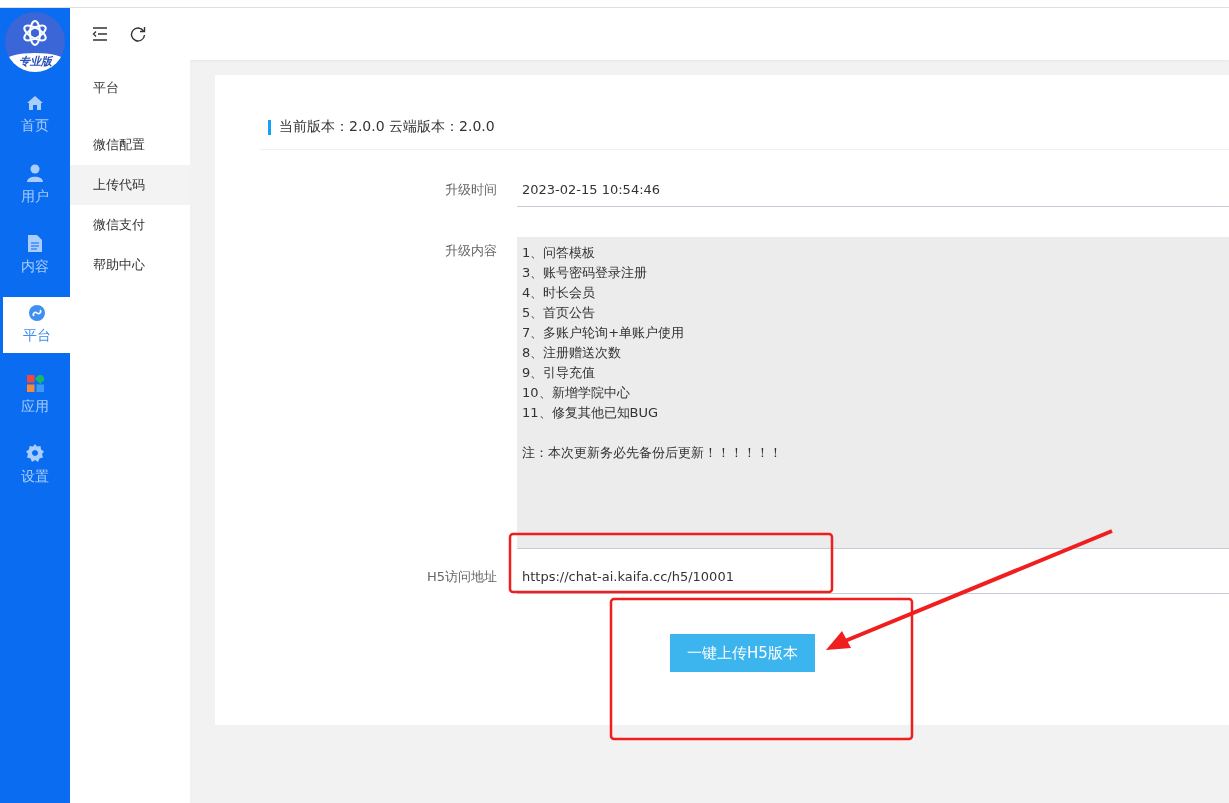 This screenshot has height=803, width=1229. I want to click on input-field: https://chat-ai.kaifa.cc/h5/10001, so click(873, 578).